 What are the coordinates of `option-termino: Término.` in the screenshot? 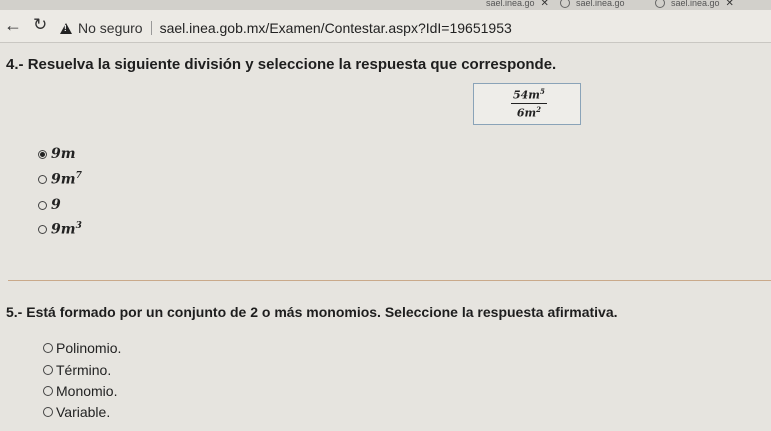 It's located at (77, 370).